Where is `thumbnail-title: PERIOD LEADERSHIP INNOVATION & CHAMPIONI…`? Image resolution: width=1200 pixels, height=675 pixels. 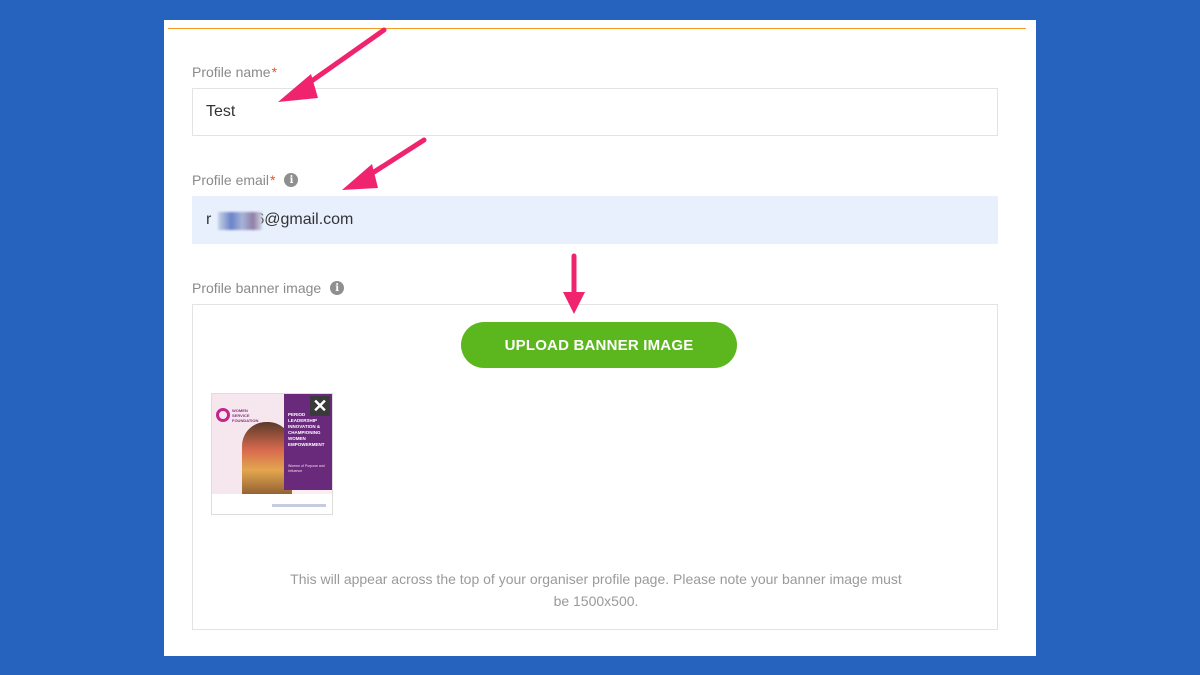 thumbnail-title: PERIOD LEADERSHIP INNOVATION & CHAMPIONI… is located at coordinates (306, 429).